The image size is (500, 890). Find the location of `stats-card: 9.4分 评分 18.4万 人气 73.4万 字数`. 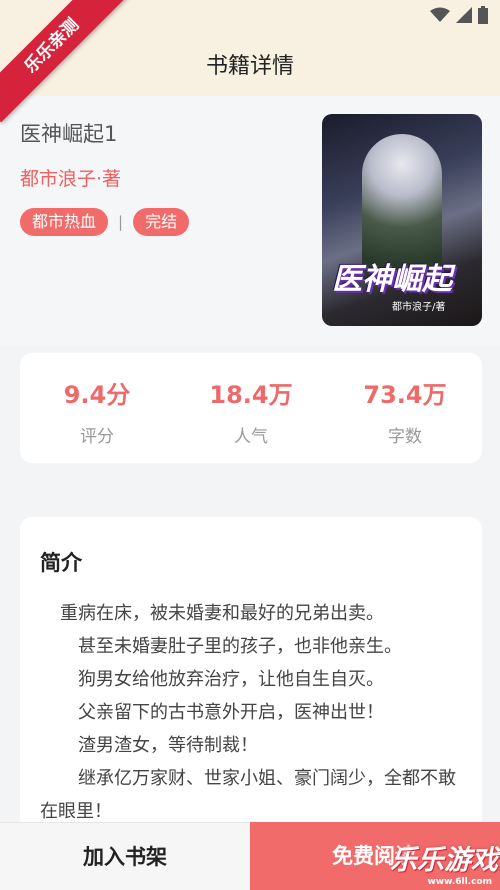

stats-card: 9.4分 评分 18.4万 人气 73.4万 字数 is located at coordinates (251, 408).